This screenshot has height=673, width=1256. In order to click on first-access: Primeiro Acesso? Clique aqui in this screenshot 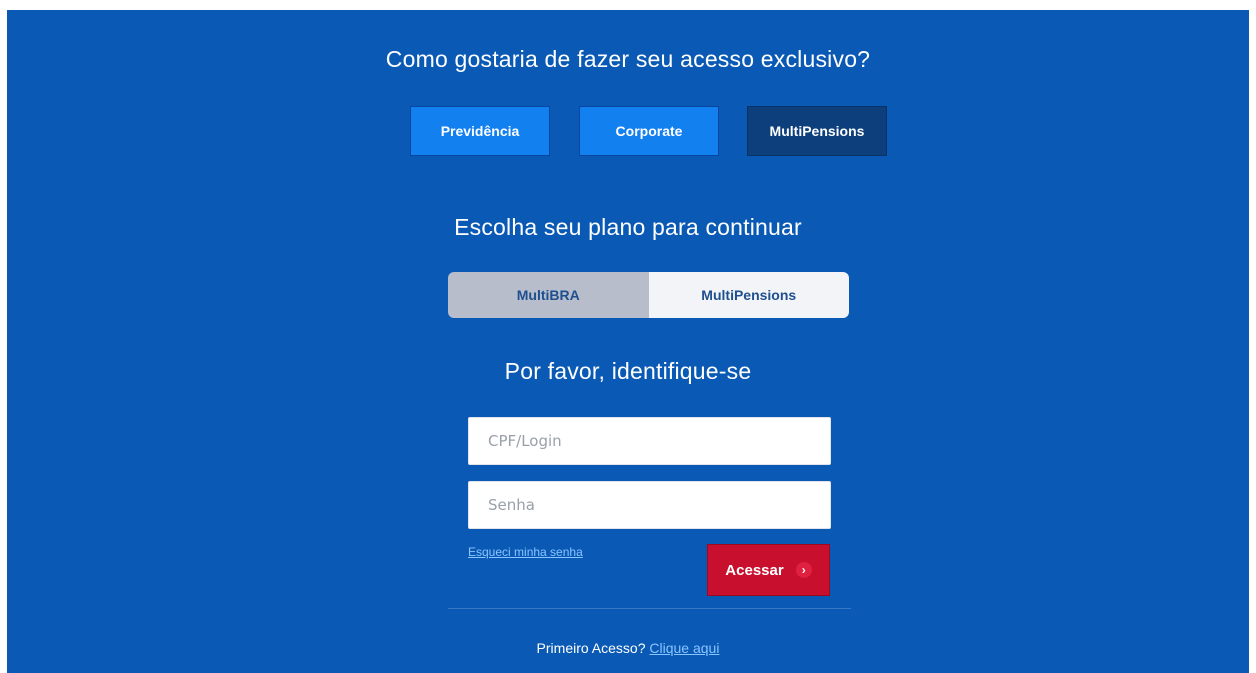, I will do `click(628, 648)`.